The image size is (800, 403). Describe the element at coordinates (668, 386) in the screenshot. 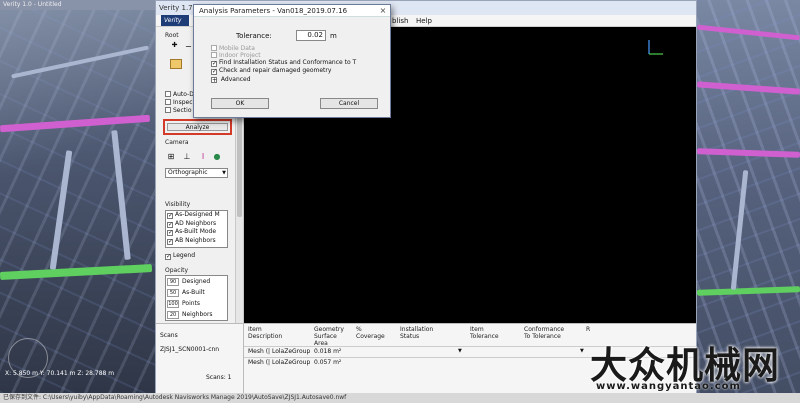

I see `watermark-url: www.wangyantao.com` at that location.